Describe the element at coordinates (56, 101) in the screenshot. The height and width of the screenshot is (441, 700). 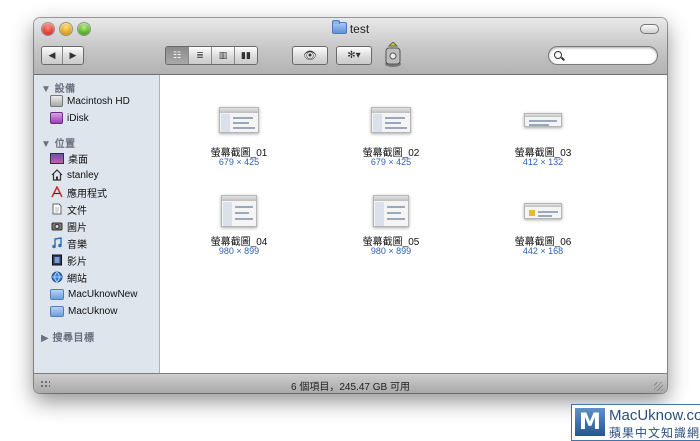
I see `hard-disk-icon` at that location.